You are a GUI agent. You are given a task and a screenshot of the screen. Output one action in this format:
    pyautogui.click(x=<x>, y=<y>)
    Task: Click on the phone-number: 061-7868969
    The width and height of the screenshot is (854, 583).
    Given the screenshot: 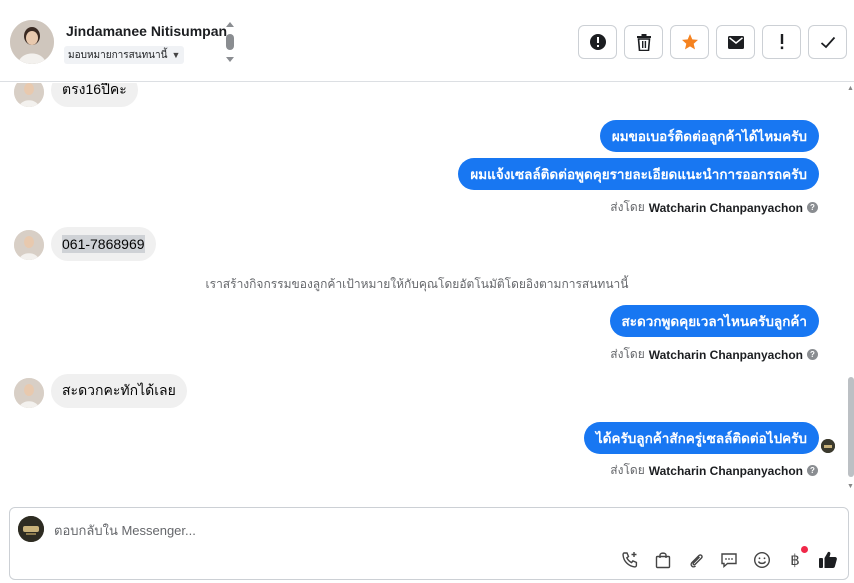 What is the action you would take?
    pyautogui.click(x=103, y=244)
    